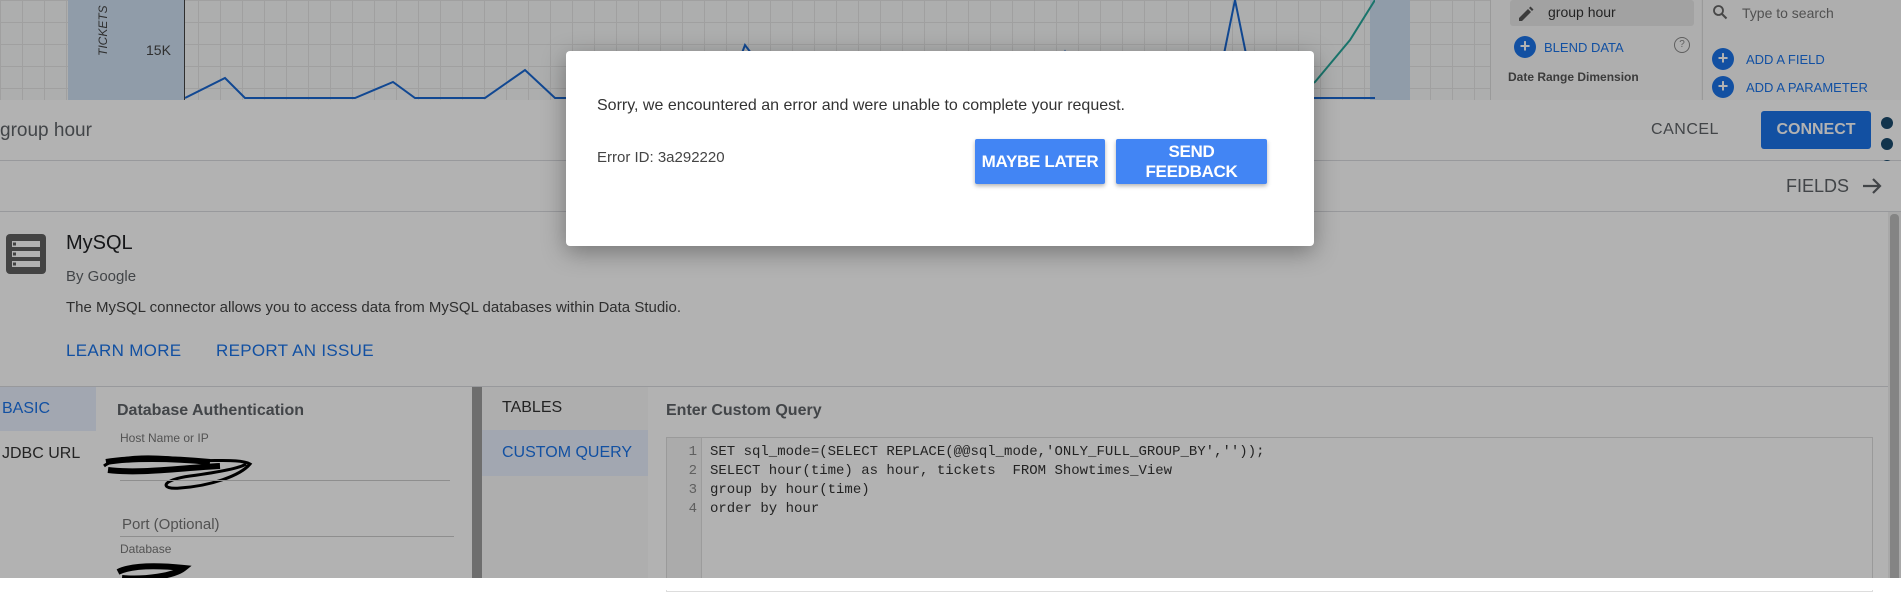 This screenshot has width=1901, height=592. I want to click on page-bottom-edge, so click(950, 584).